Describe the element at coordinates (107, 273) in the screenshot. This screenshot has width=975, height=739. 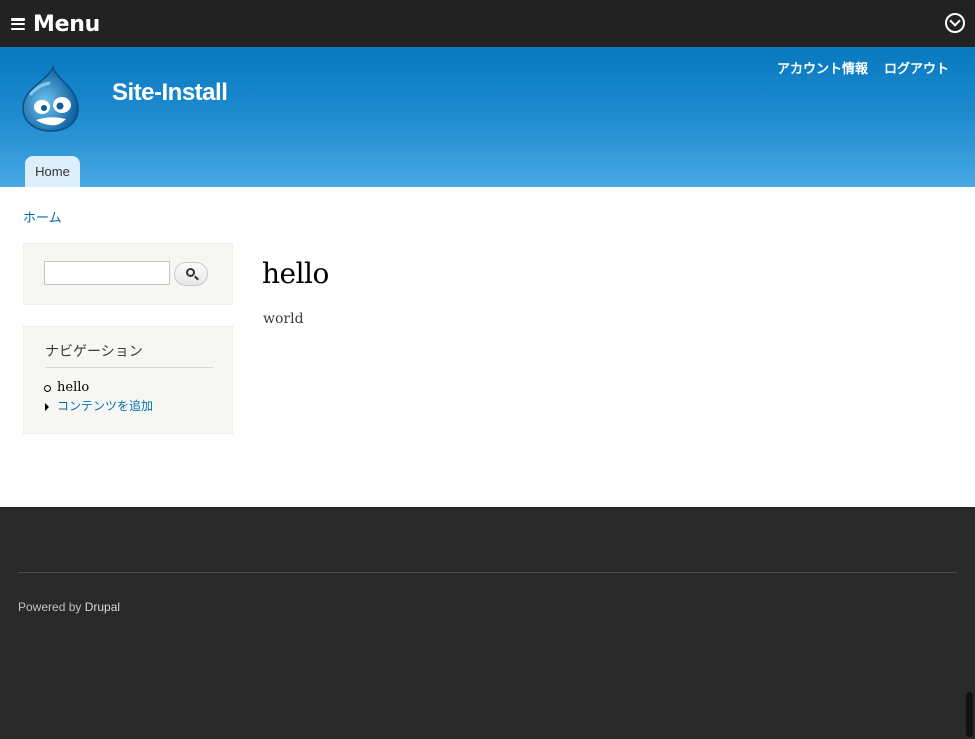
I see `search-input` at that location.